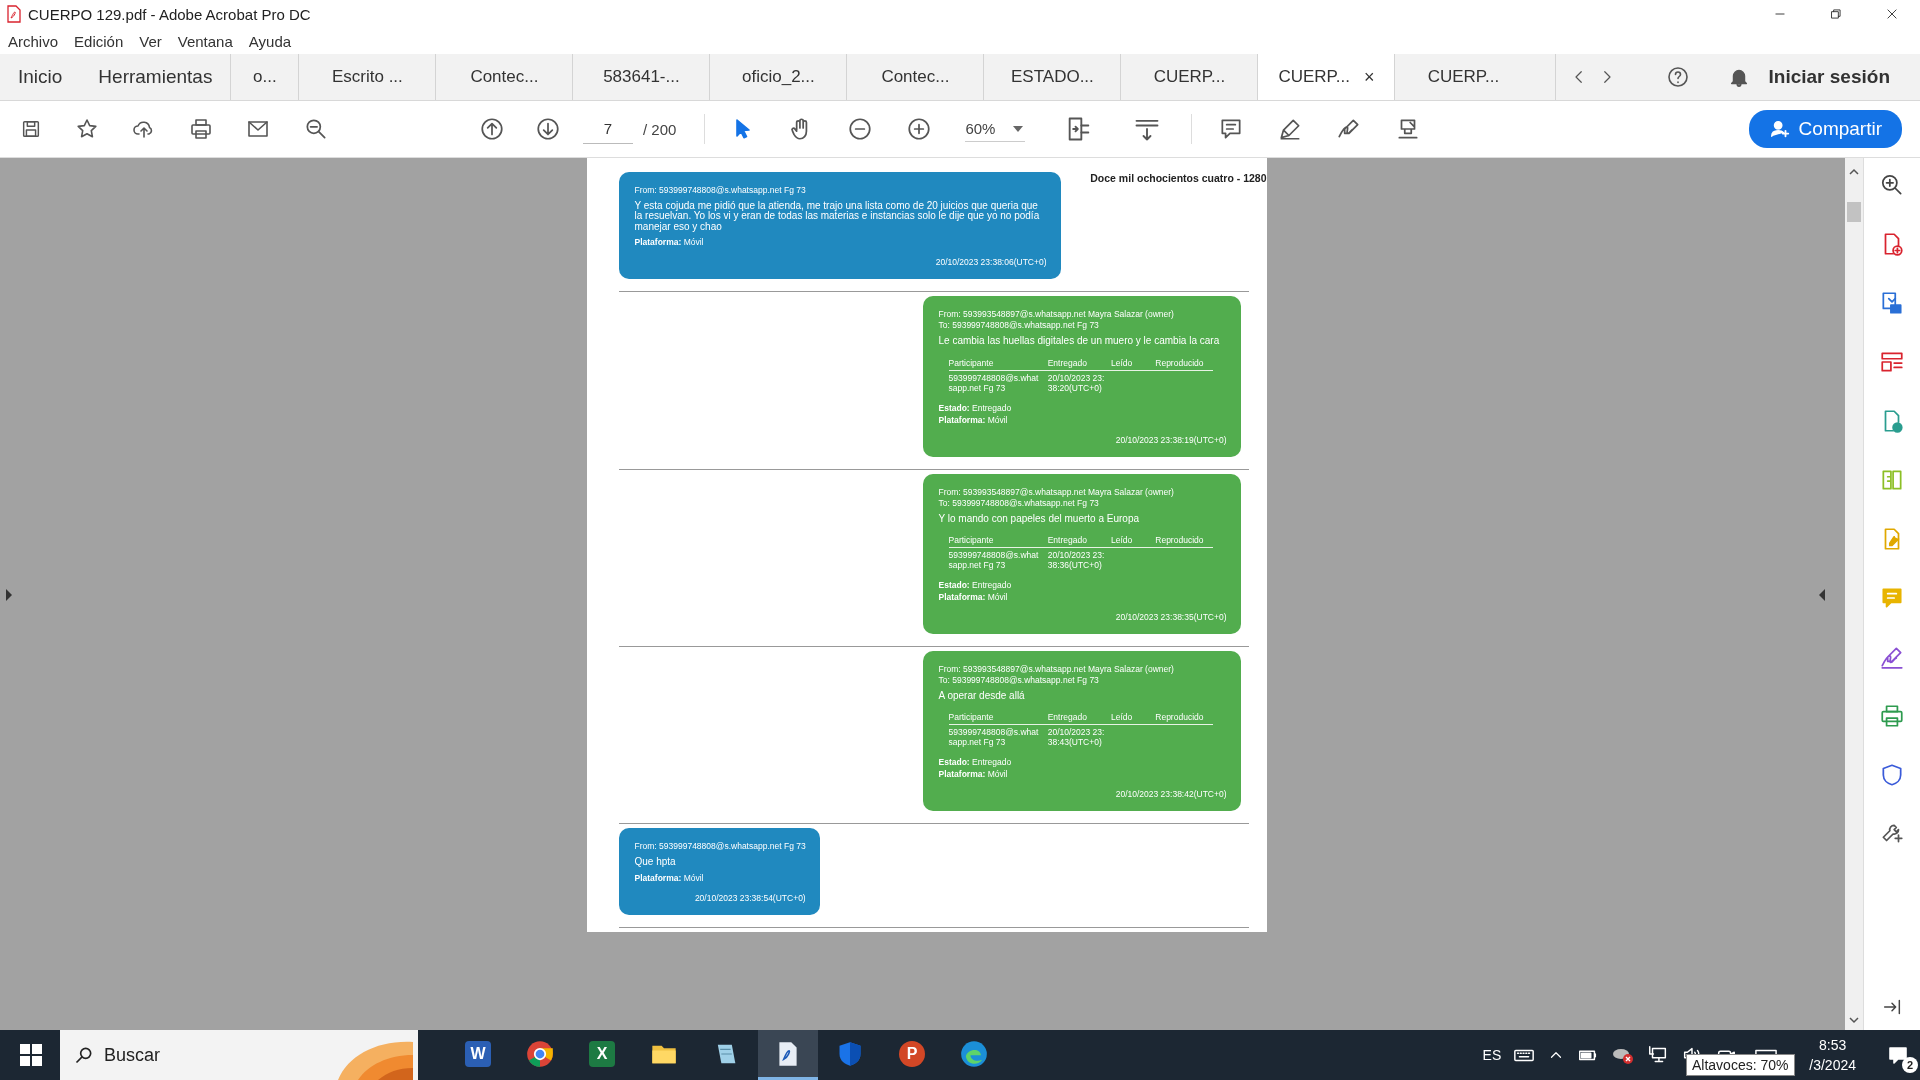 This screenshot has height=1080, width=1920. Describe the element at coordinates (602, 1053) in the screenshot. I see `excel-icon: X` at that location.